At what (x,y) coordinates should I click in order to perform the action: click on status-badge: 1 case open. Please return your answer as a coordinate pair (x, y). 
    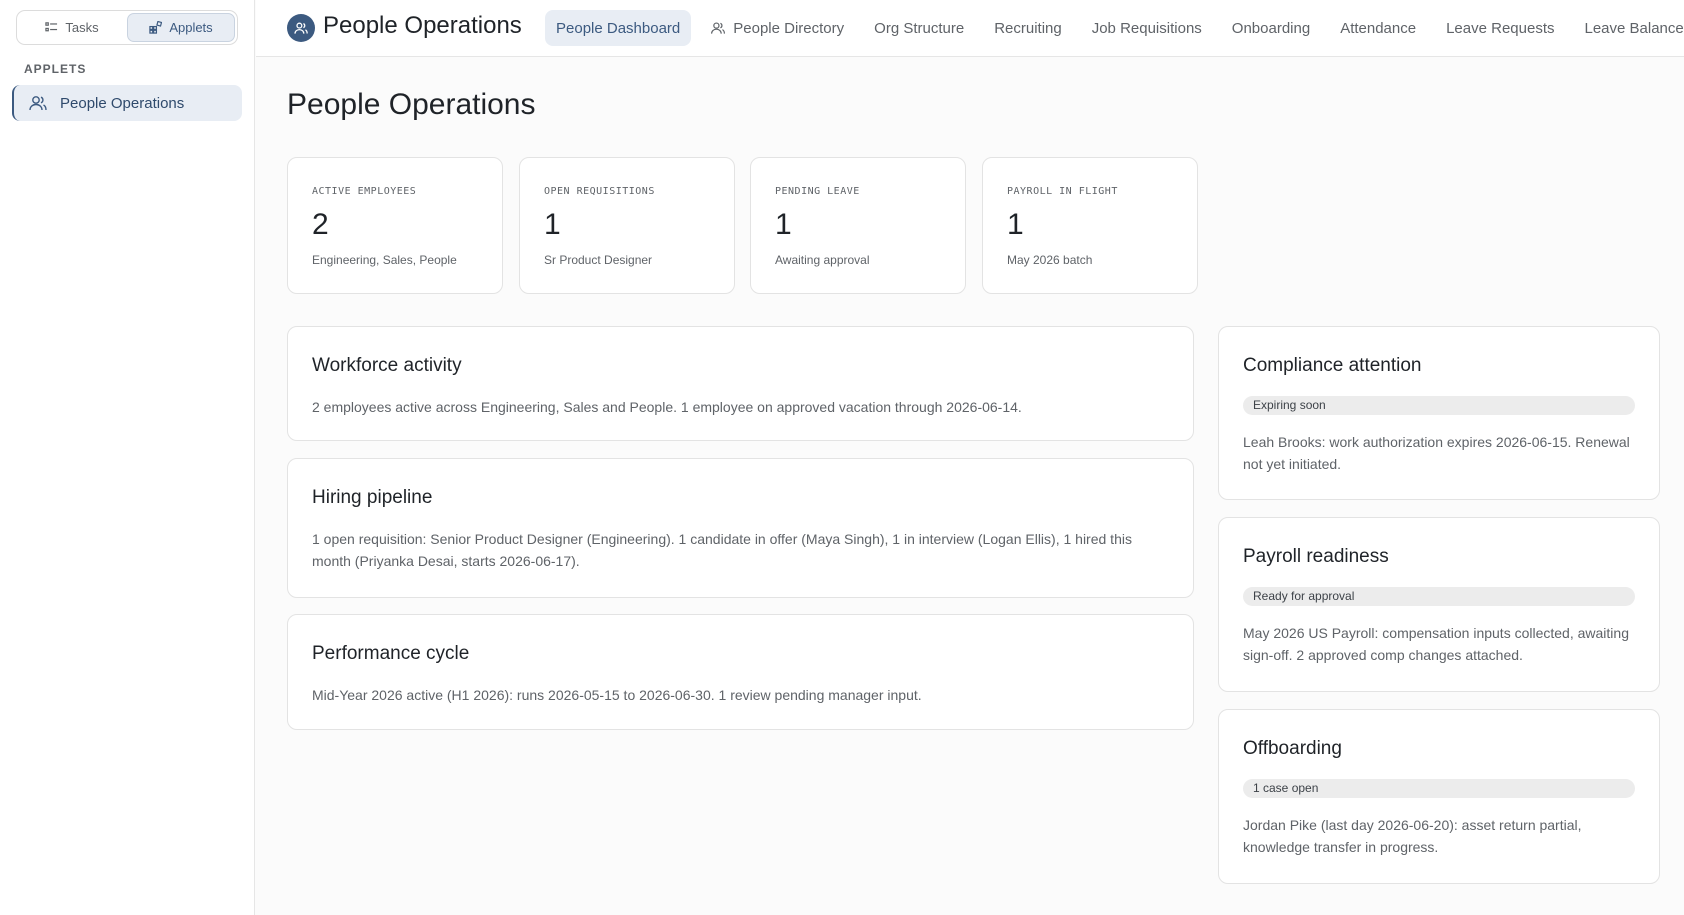
    Looking at the image, I should click on (1439, 788).